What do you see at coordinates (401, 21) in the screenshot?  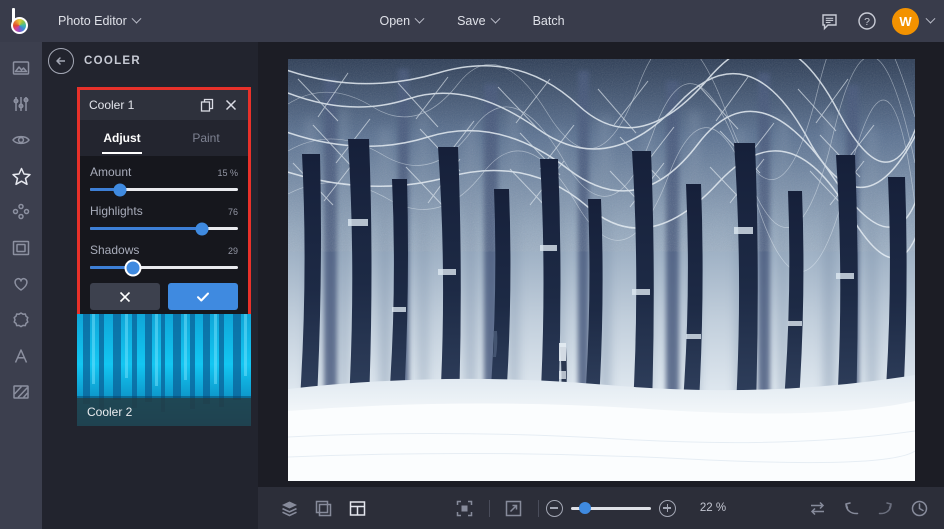 I see `open-button: Open` at bounding box center [401, 21].